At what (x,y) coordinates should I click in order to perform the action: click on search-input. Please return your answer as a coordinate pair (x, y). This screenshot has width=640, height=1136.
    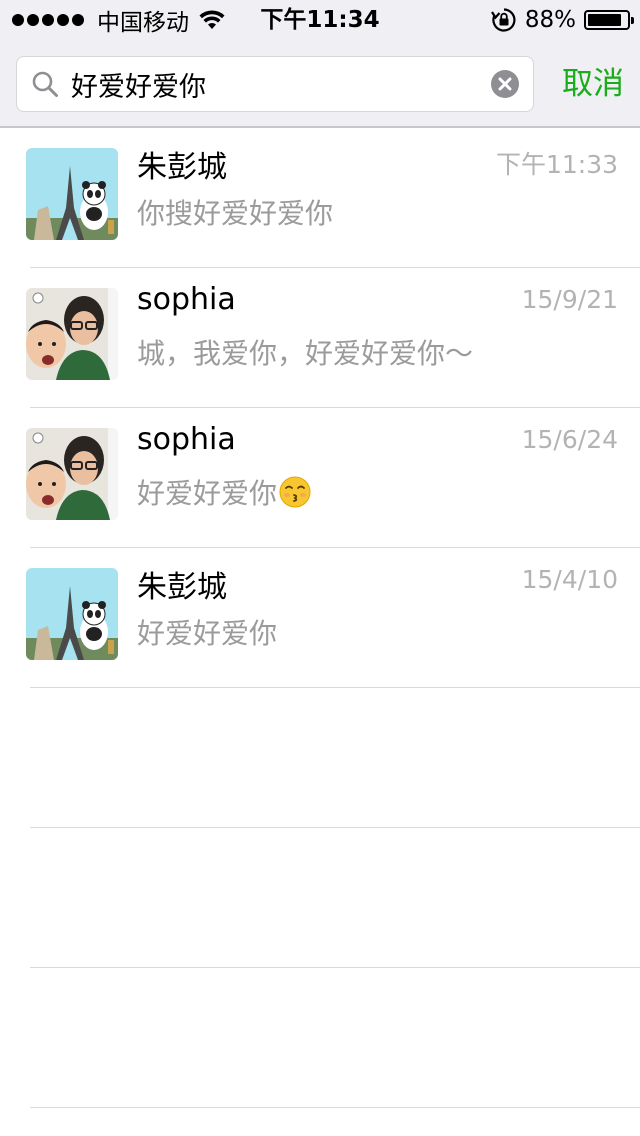
    Looking at the image, I should click on (276, 84).